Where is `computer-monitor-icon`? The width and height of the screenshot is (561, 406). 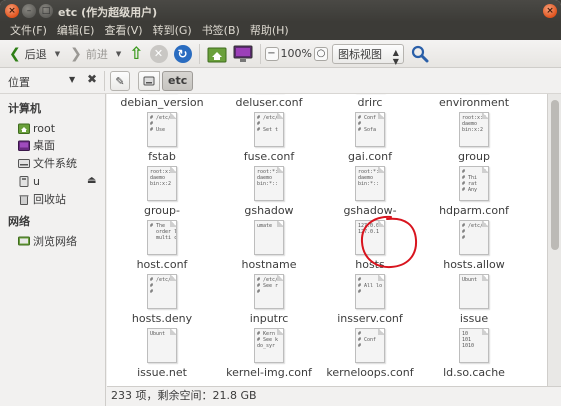 computer-monitor-icon is located at coordinates (242, 53).